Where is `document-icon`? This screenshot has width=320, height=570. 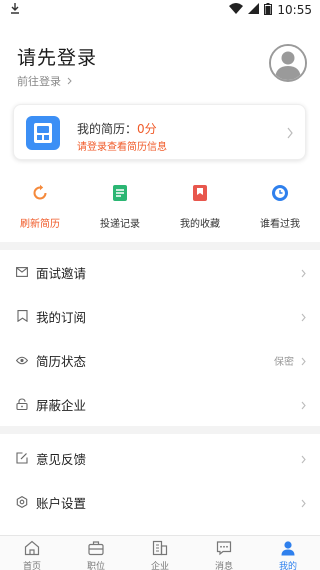 document-icon is located at coordinates (120, 193).